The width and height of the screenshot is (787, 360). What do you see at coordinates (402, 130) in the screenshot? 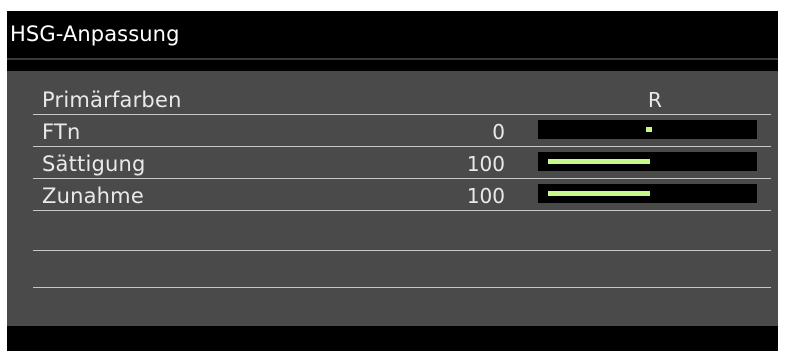
I see `setting-row-ftn: FTn 0` at bounding box center [402, 130].